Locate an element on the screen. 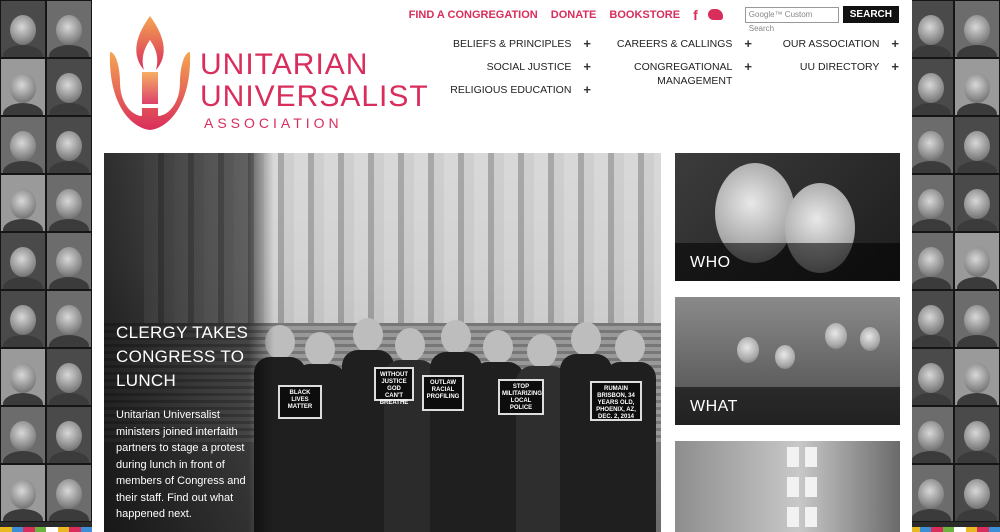  uua-logo: UNITARIAN UNIVERSALIST ASSOCIATION is located at coordinates (266, 73).